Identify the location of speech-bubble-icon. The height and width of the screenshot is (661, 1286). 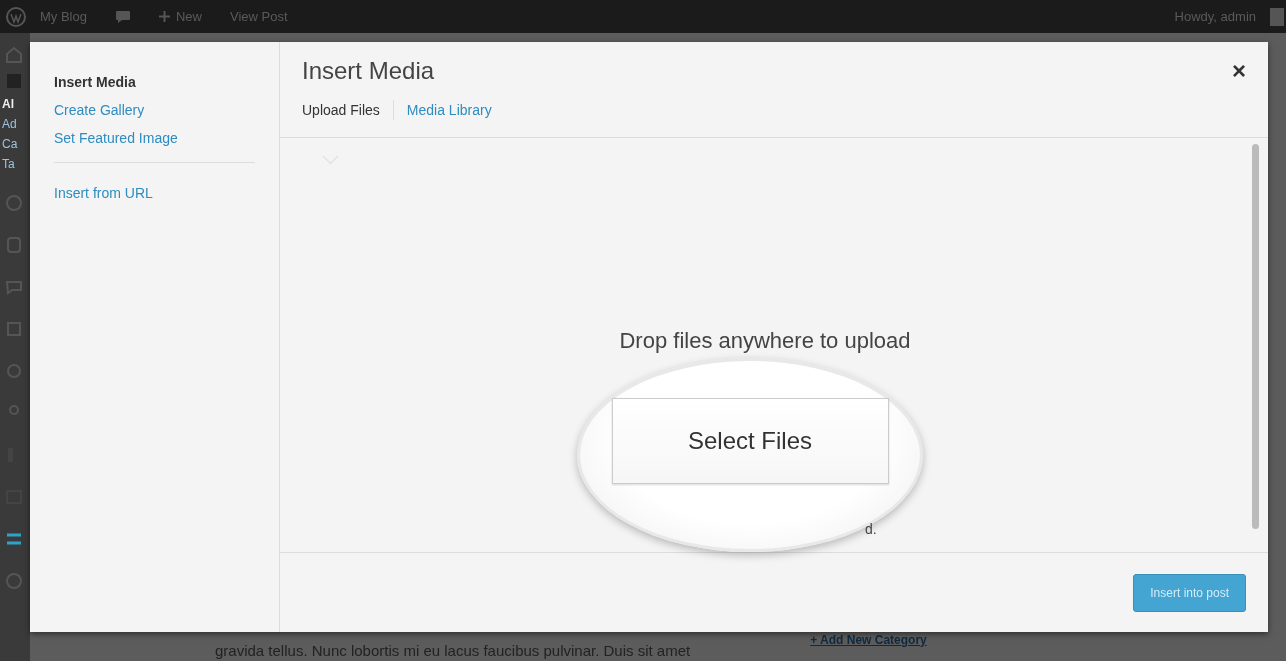
(122, 16).